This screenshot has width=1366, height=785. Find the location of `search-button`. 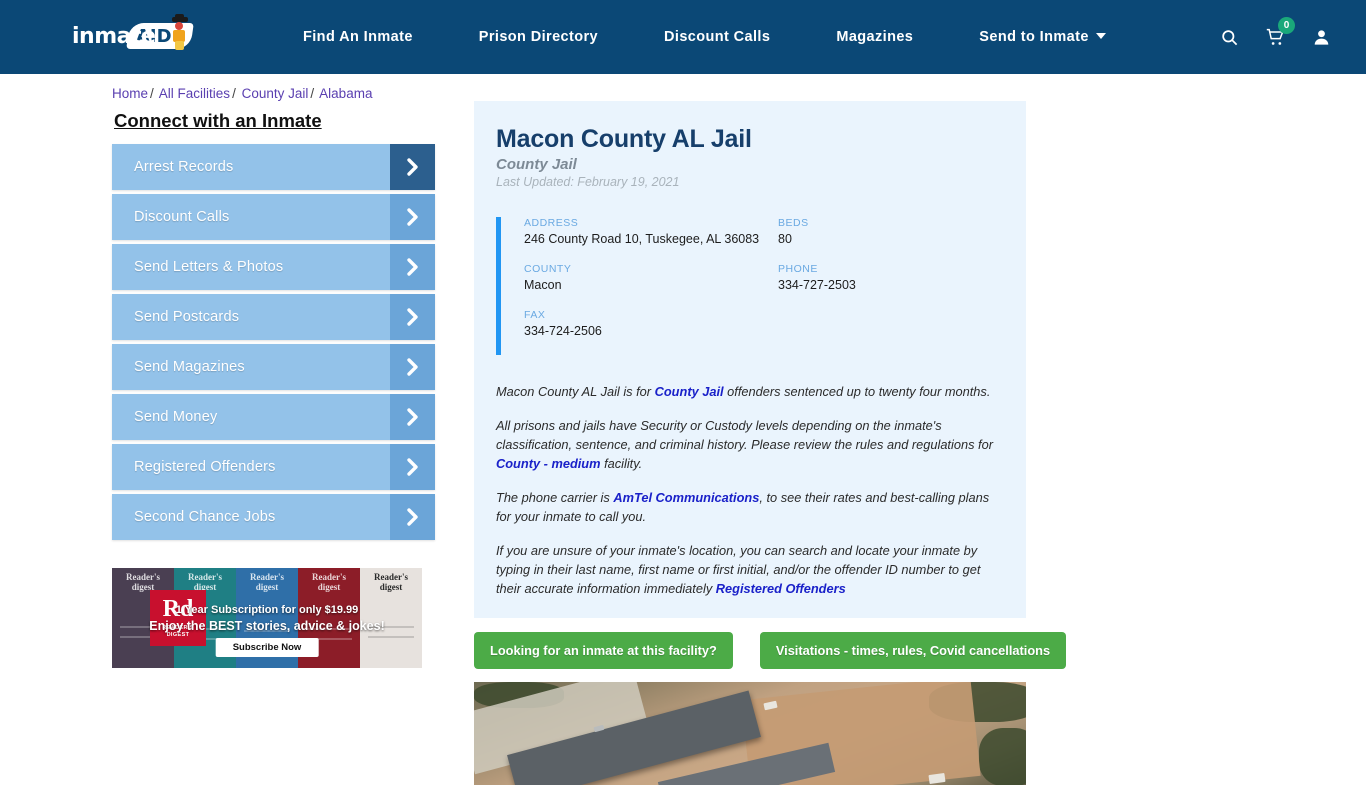

search-button is located at coordinates (1229, 37).